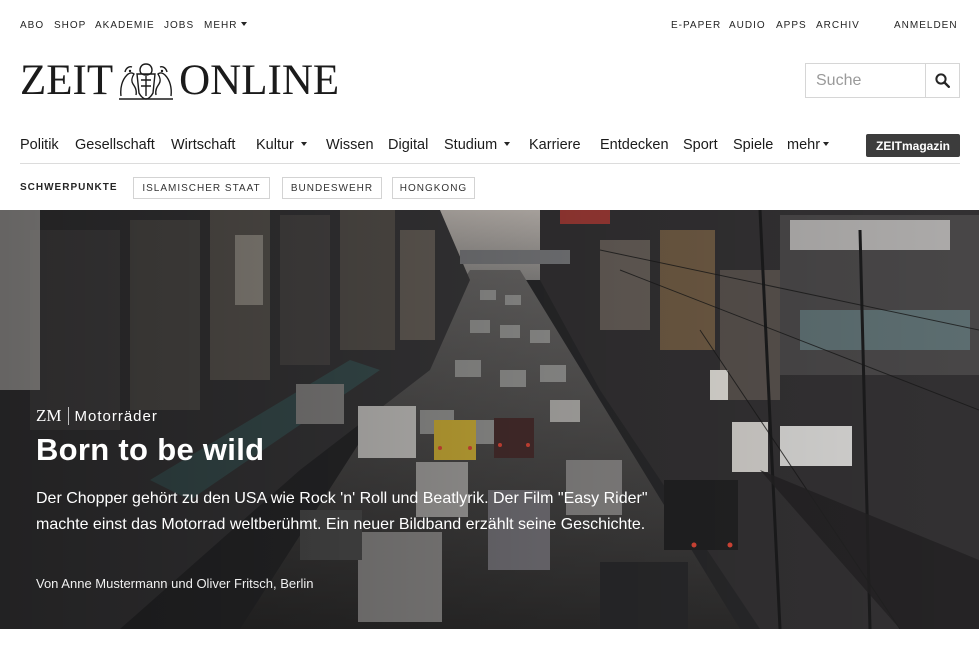  I want to click on teaser-kicker-label: Motorräder, so click(116, 416).